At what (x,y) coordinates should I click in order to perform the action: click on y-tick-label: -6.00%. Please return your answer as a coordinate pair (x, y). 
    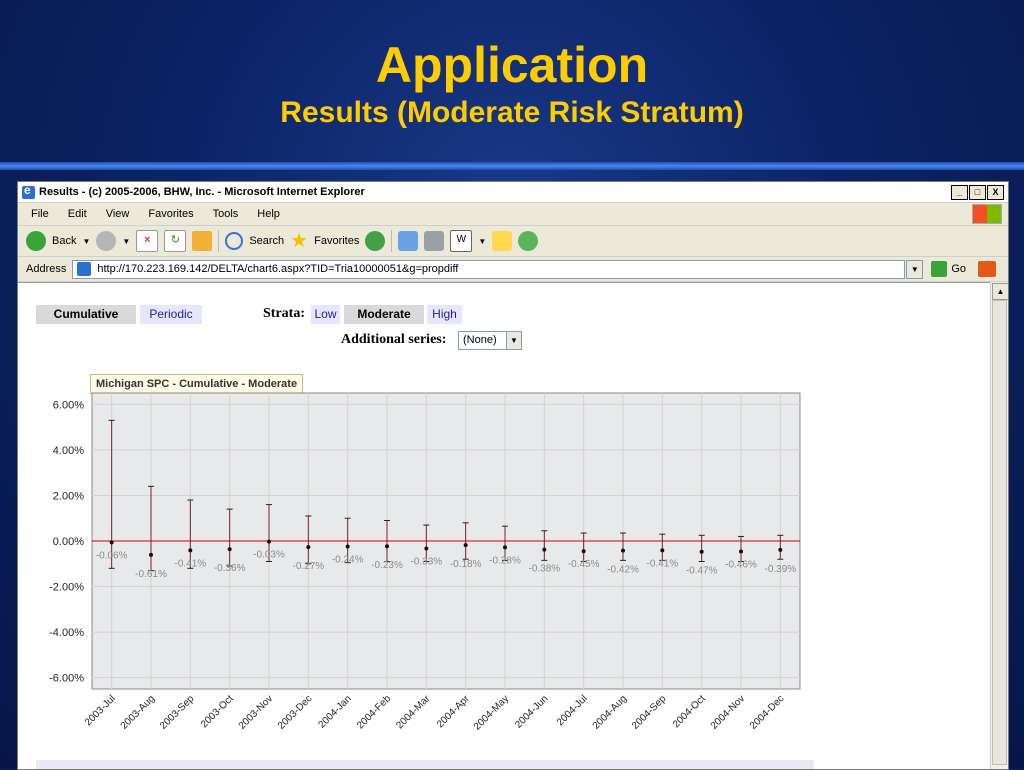
    Looking at the image, I should click on (66, 679).